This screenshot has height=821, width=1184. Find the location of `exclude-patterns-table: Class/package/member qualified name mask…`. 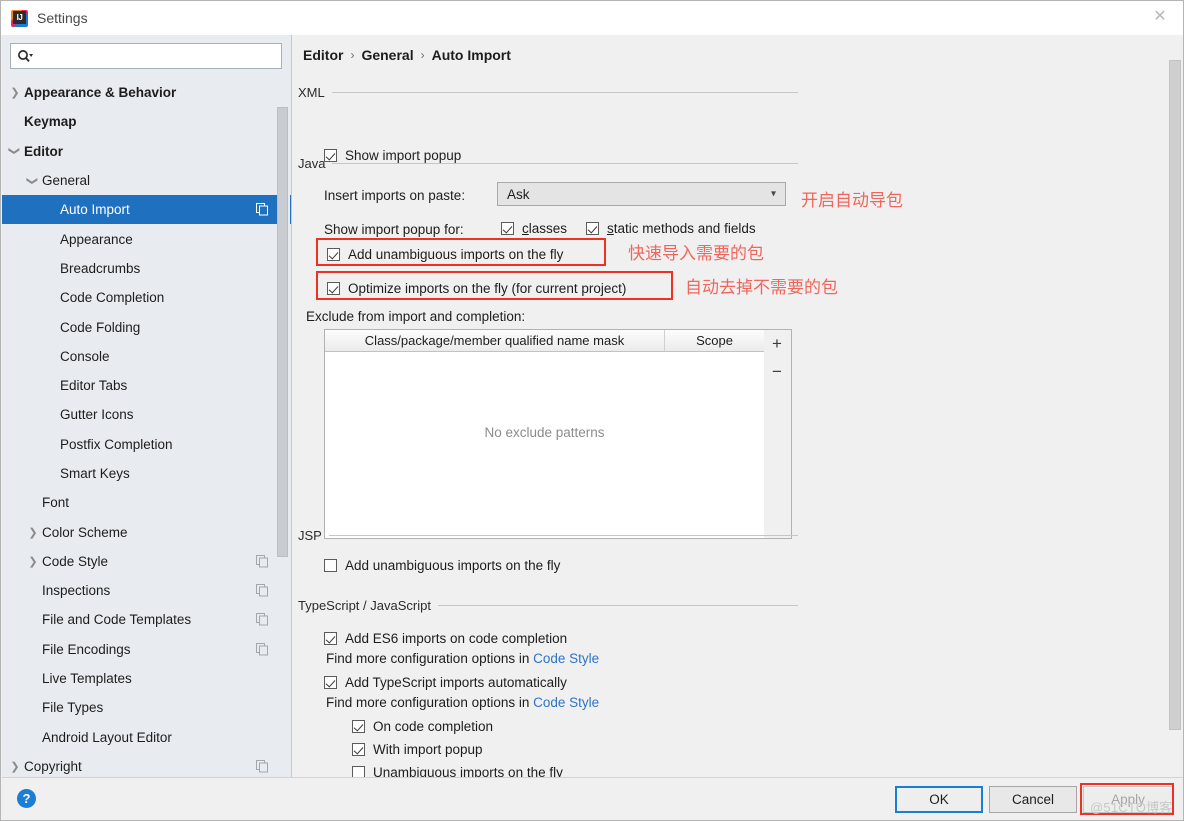

exclude-patterns-table: Class/package/member qualified name mask… is located at coordinates (544, 434).